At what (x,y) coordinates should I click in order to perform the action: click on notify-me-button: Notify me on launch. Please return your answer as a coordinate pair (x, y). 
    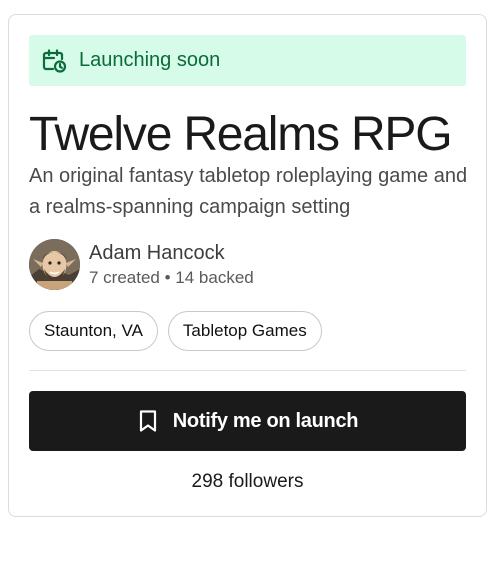
    Looking at the image, I should click on (247, 421).